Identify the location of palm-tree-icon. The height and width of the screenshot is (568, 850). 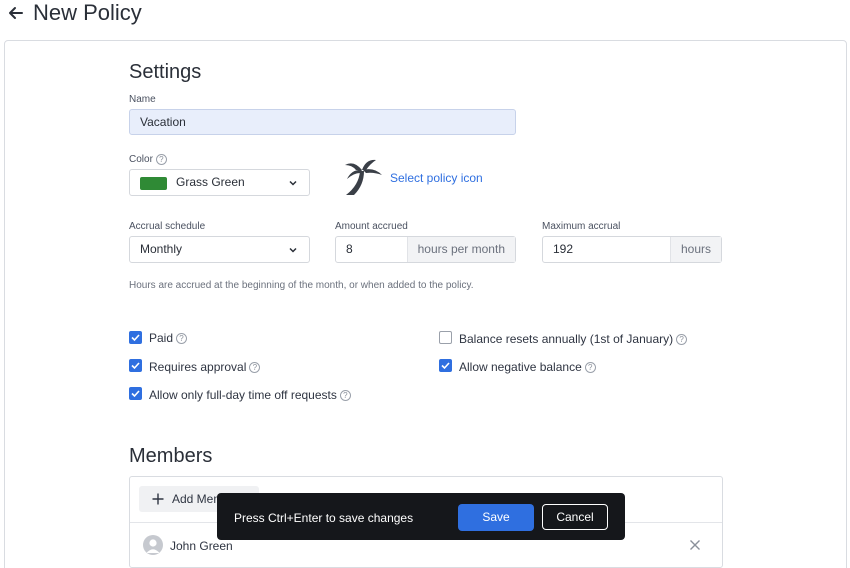
(363, 177).